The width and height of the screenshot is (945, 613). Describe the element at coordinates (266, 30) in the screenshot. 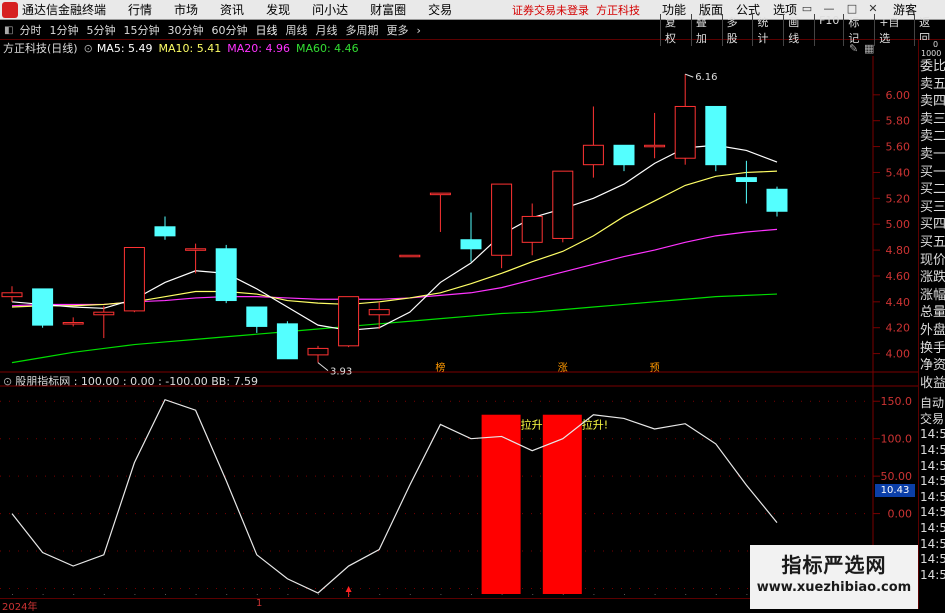

I see `tab-daily: 日线` at that location.